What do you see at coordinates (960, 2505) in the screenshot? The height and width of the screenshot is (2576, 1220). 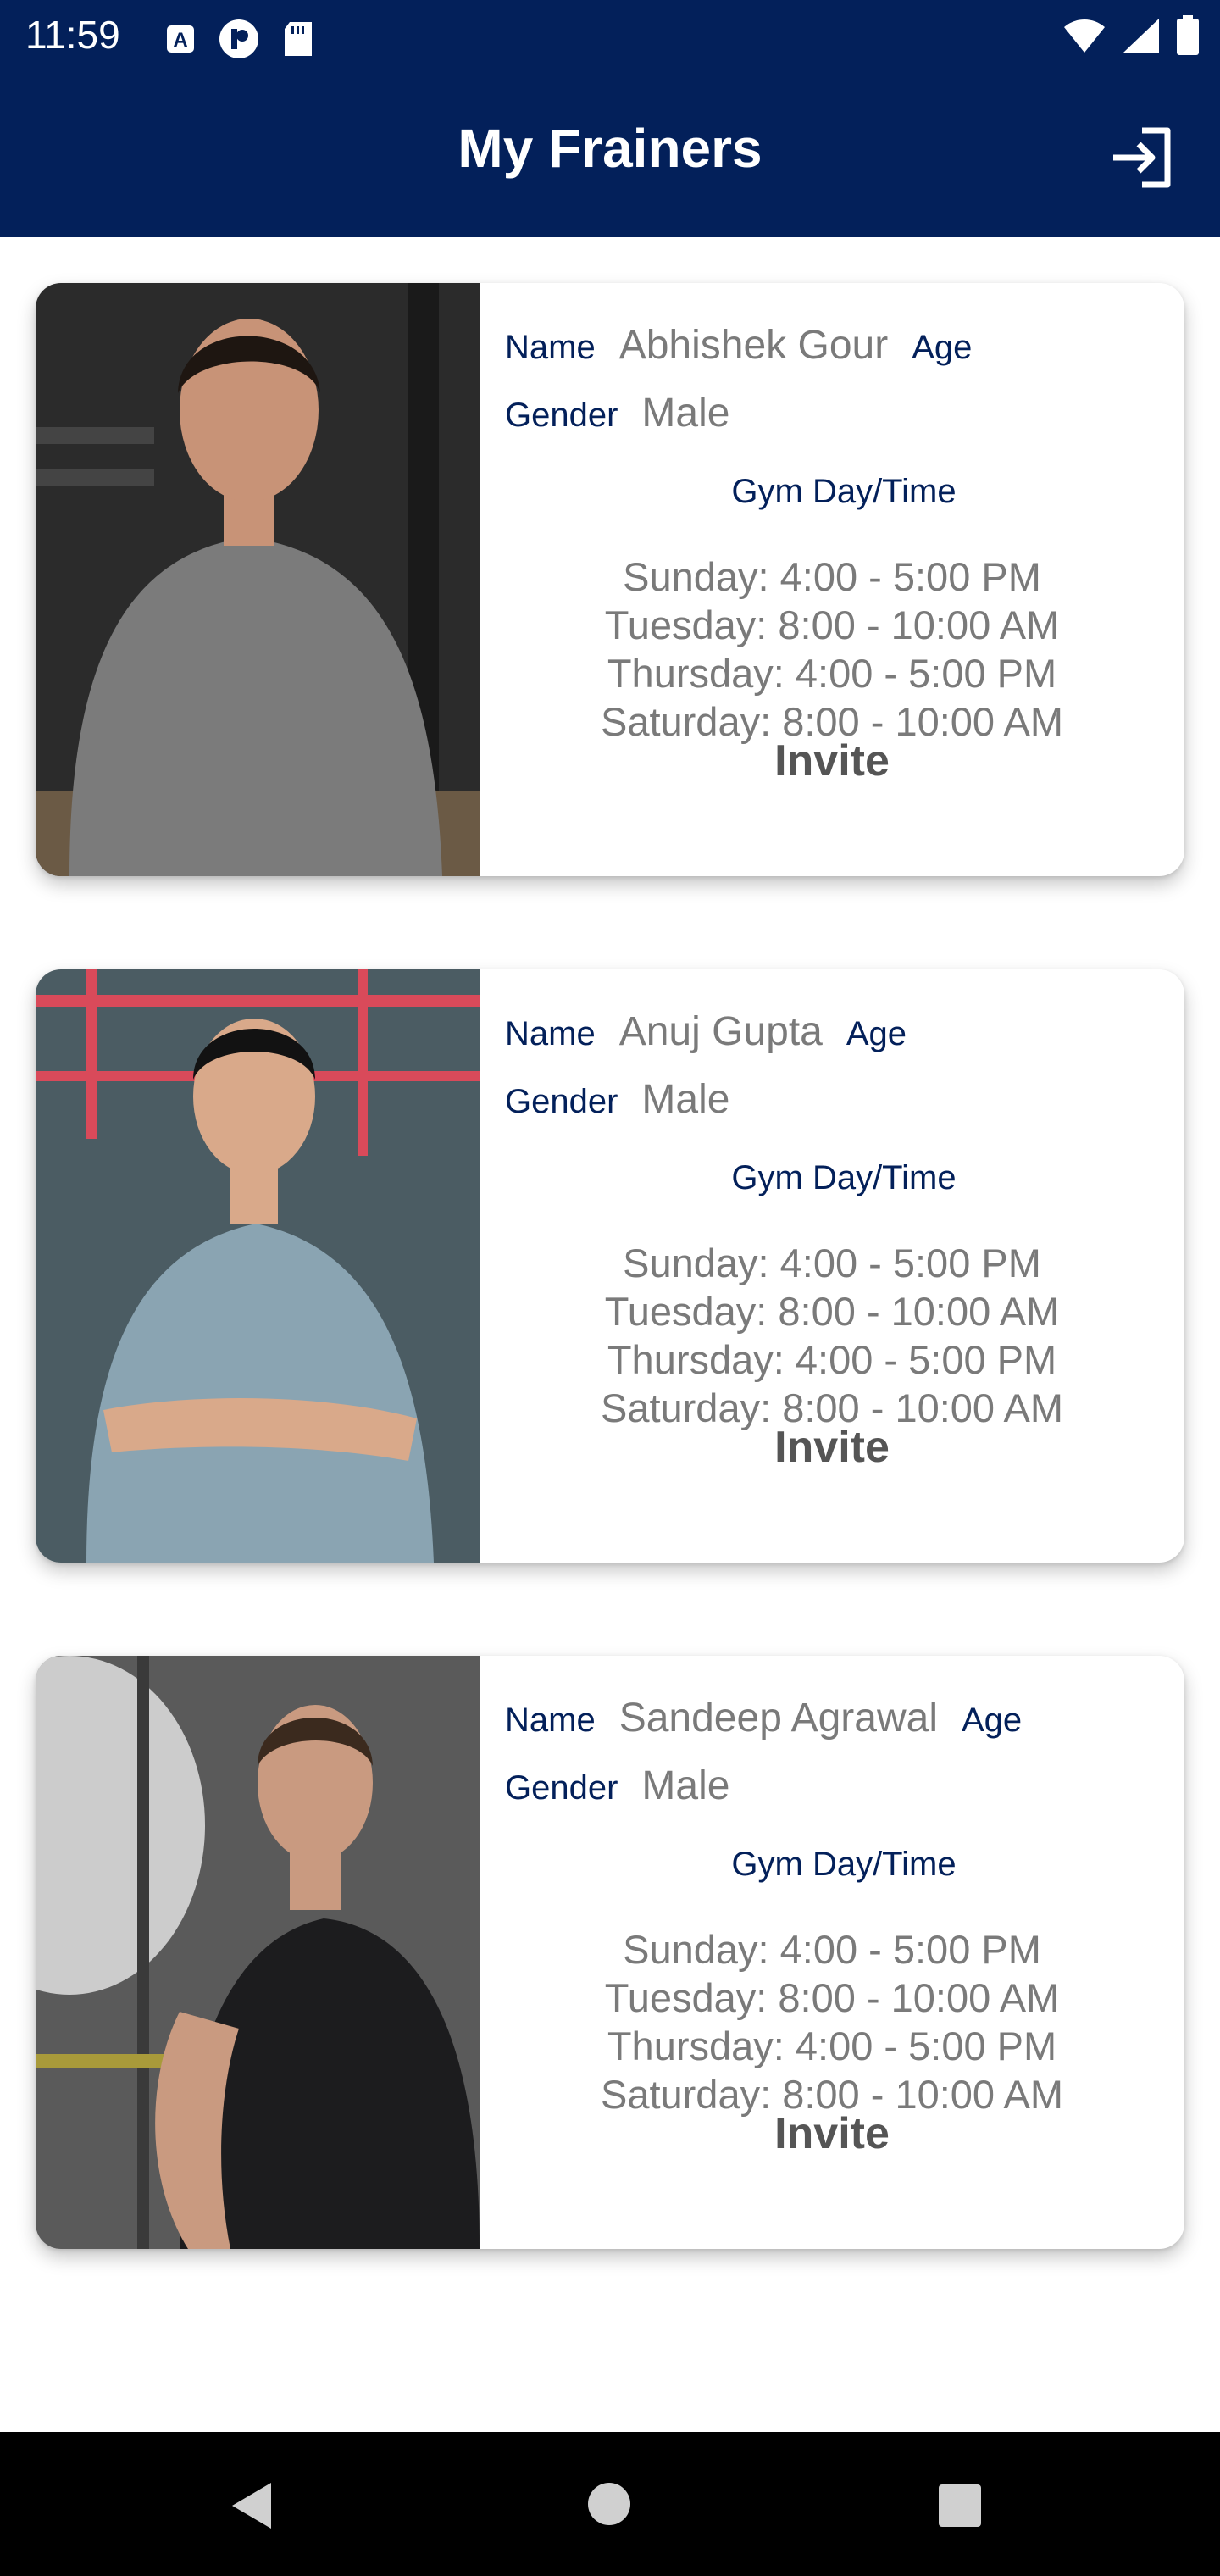 I see `recents-icon` at bounding box center [960, 2505].